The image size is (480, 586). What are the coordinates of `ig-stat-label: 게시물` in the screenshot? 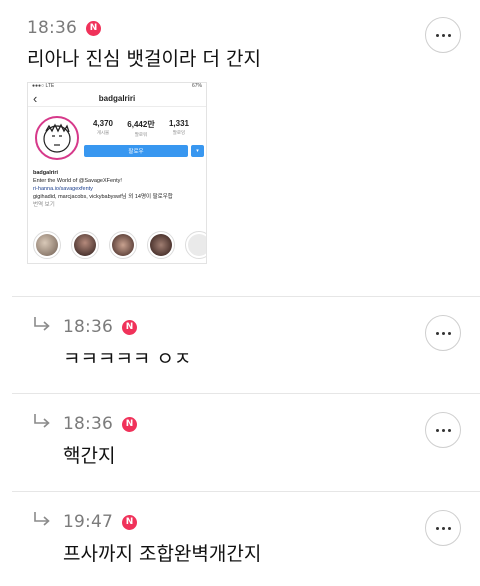 It's located at (103, 132).